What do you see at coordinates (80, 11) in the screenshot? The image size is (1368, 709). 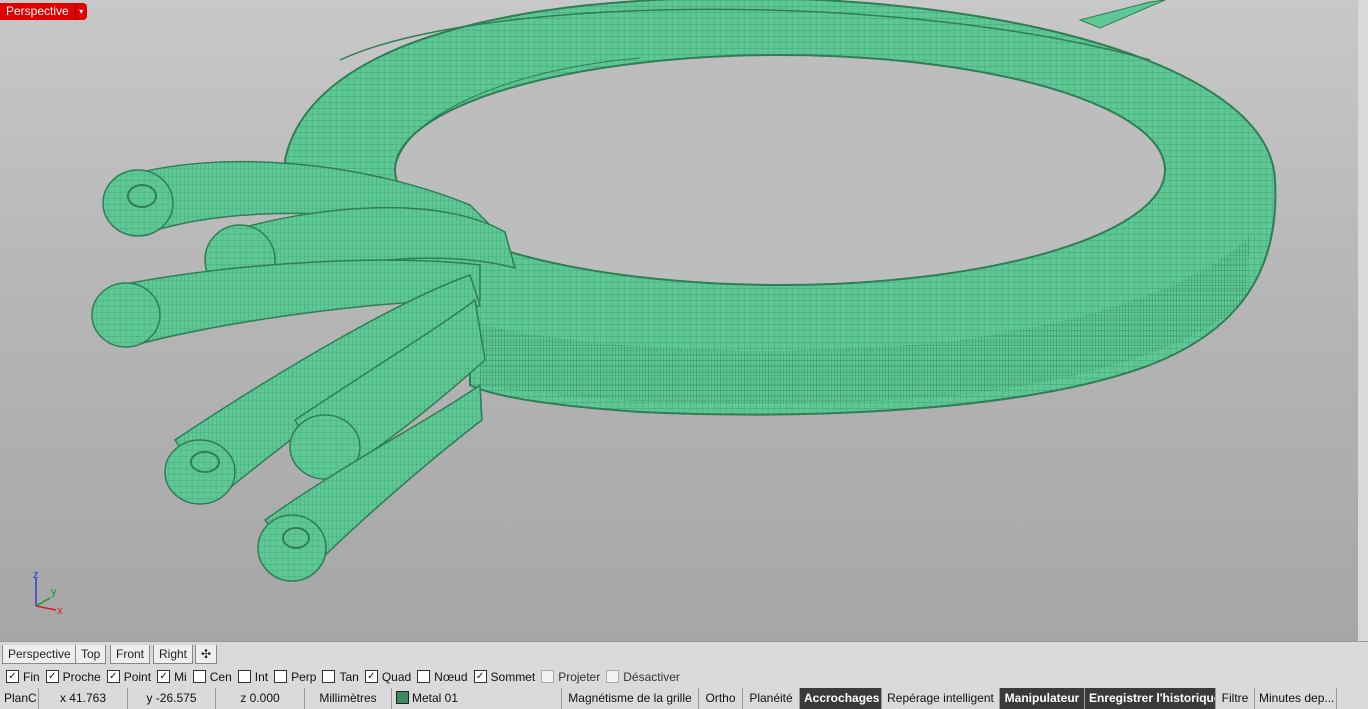 I see `viewport-menu-dropdown-icon: ▾` at bounding box center [80, 11].